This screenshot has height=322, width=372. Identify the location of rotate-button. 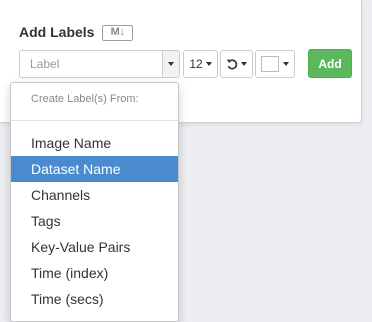
(236, 64).